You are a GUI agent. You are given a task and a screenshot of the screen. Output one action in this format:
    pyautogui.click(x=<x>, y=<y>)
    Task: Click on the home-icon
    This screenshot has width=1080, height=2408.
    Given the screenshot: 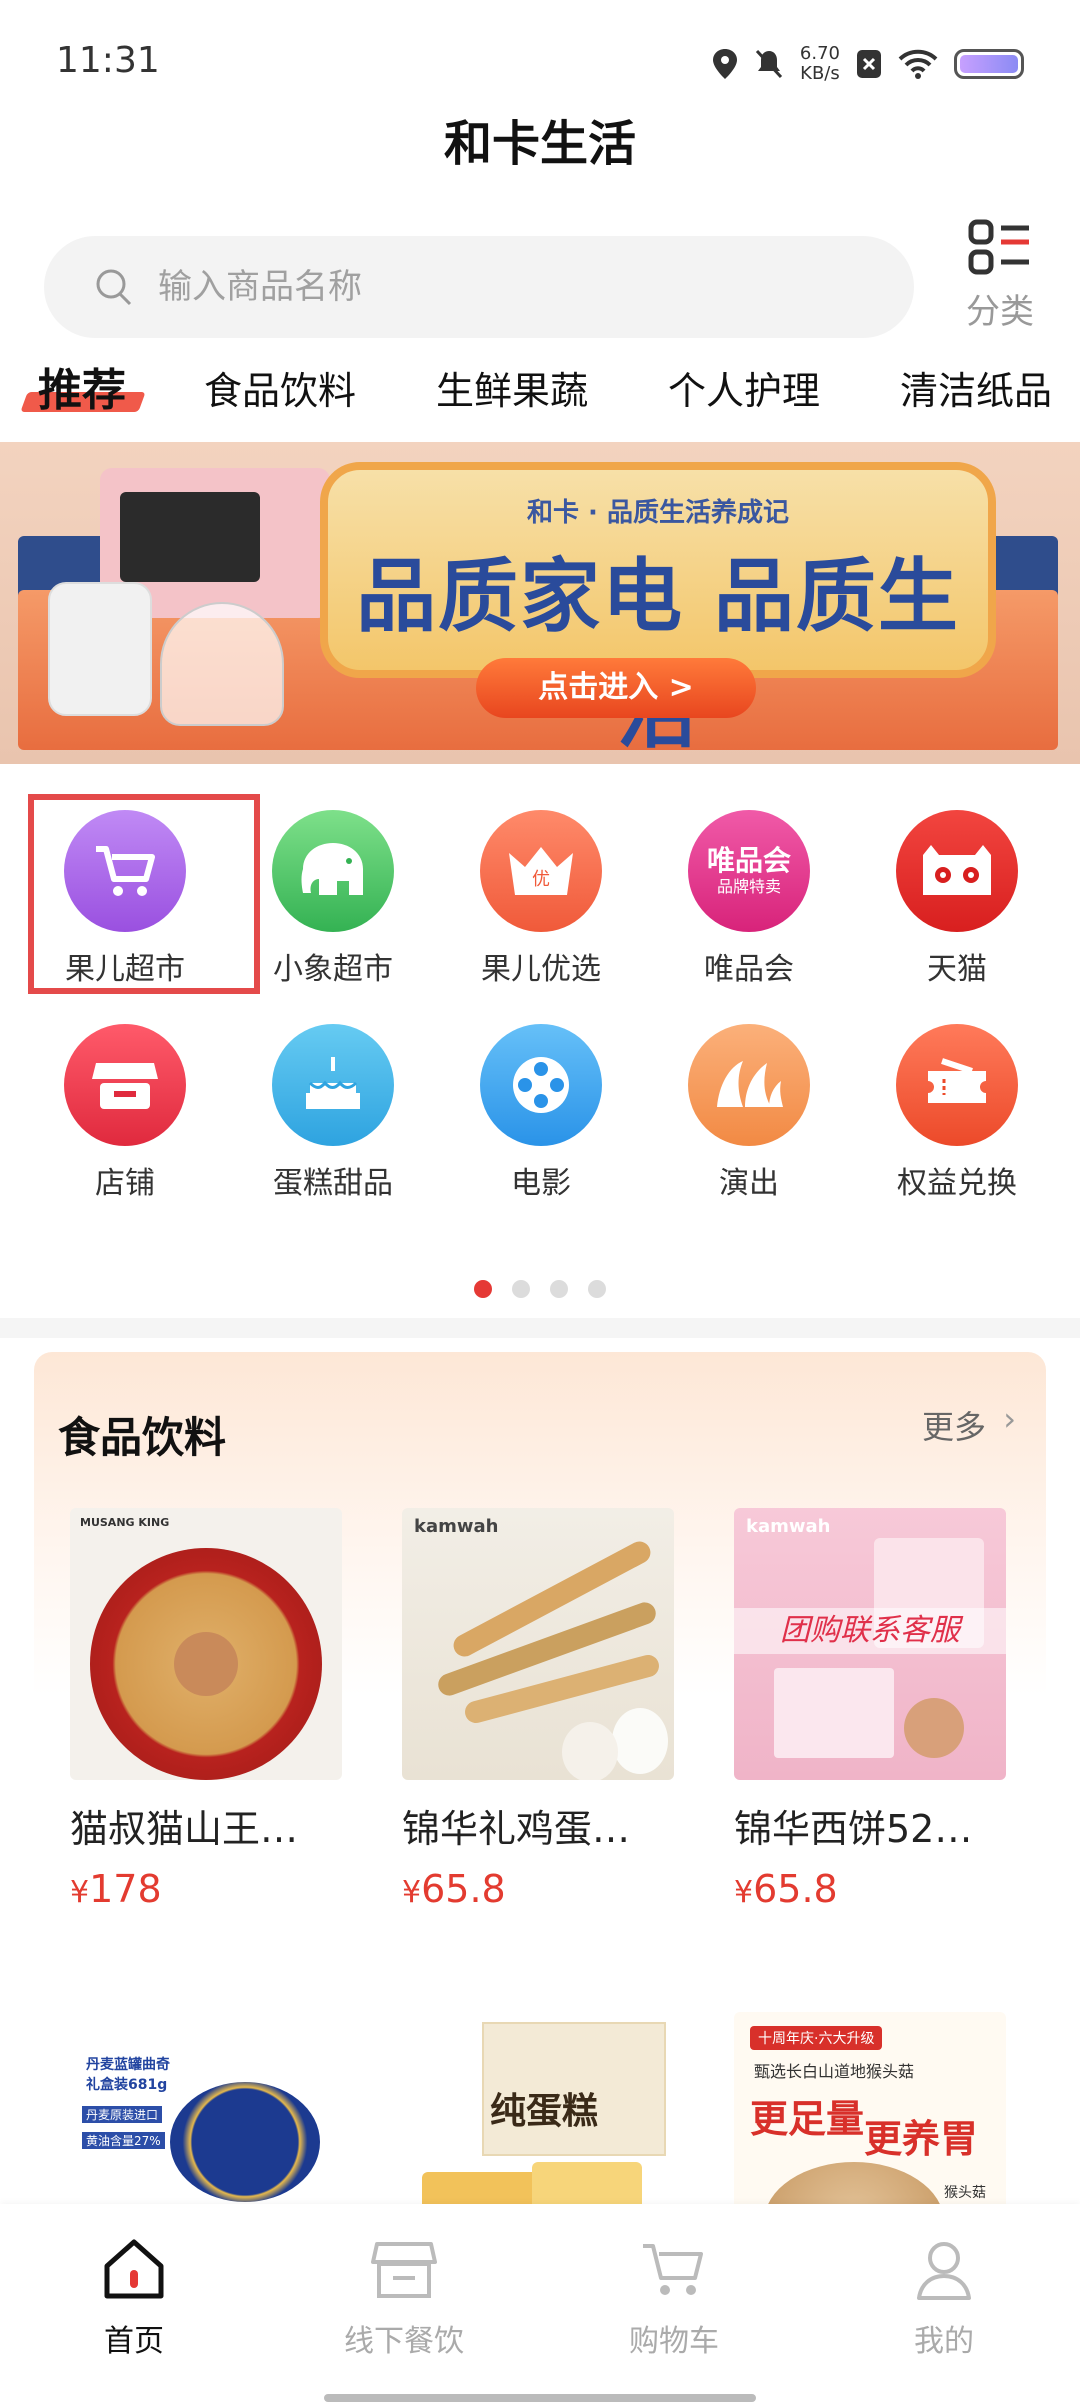 What is the action you would take?
    pyautogui.click(x=134, y=2269)
    